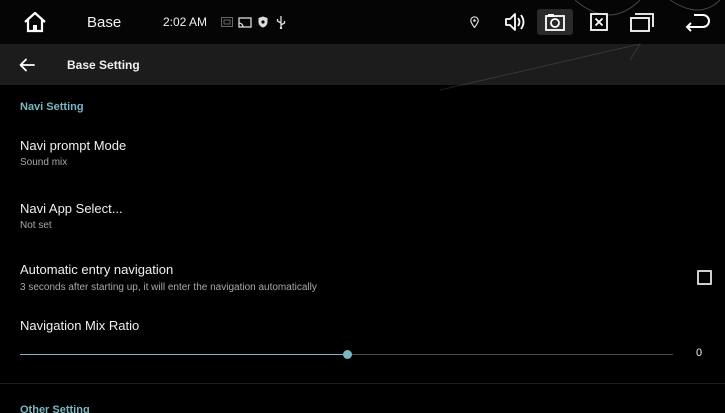  Describe the element at coordinates (362, 214) in the screenshot. I see `navi-app-select-item: Navi App Select... Not set` at that location.